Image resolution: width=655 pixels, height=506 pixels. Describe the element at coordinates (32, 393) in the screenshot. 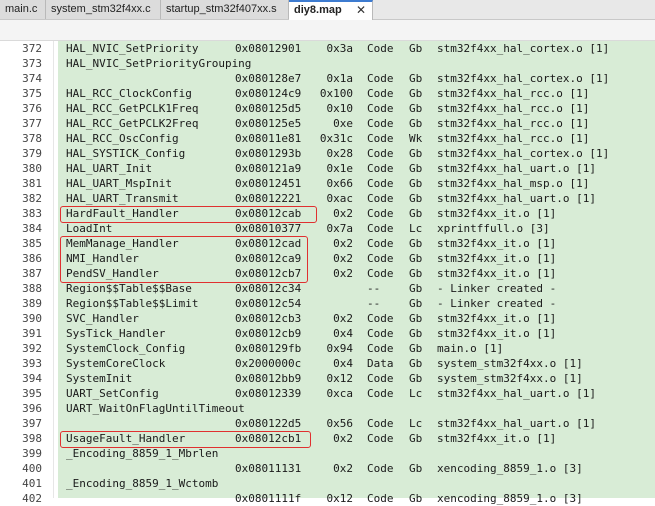

I see `line-number: 395` at that location.